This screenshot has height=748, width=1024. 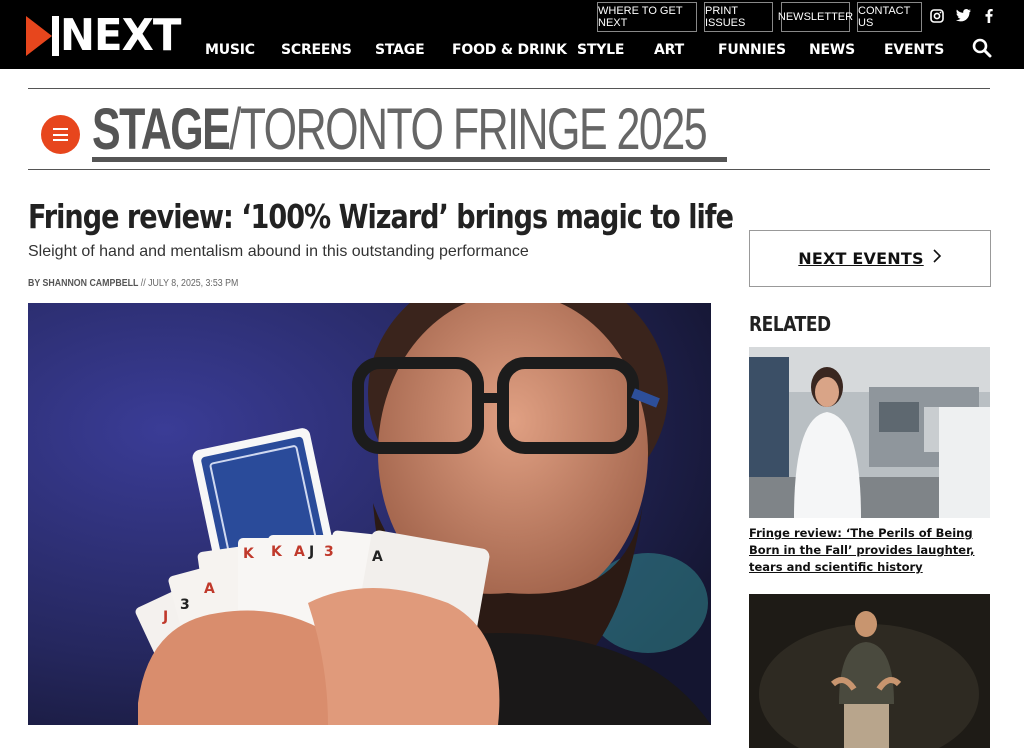 I want to click on utility-link-label: WHERE TO GET NEXT, so click(x=640, y=17).